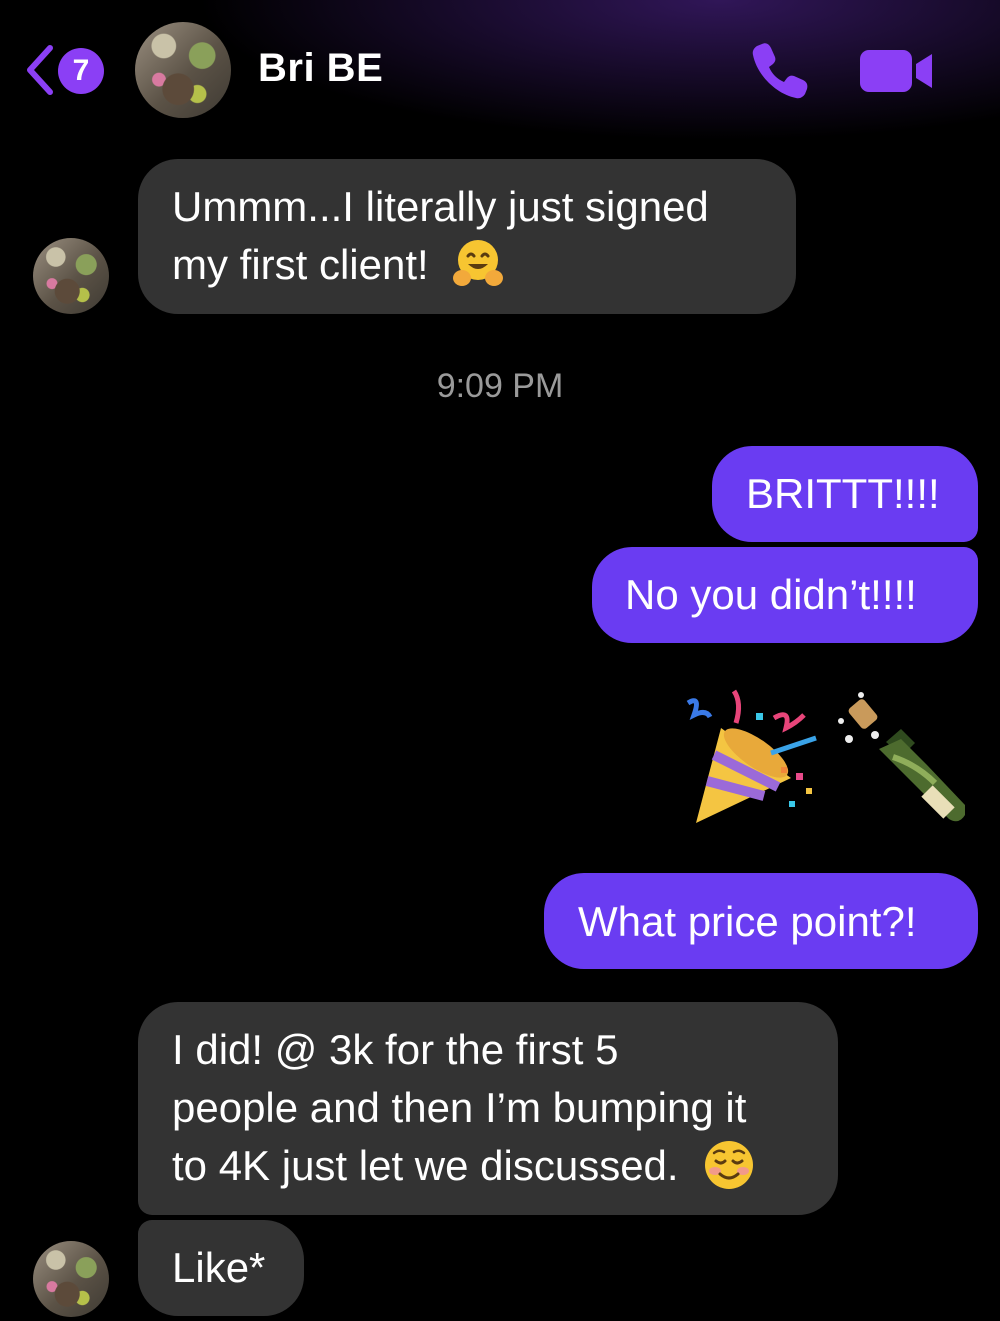 The image size is (1000, 1321). I want to click on outgoing-emoji-message, so click(826, 758).